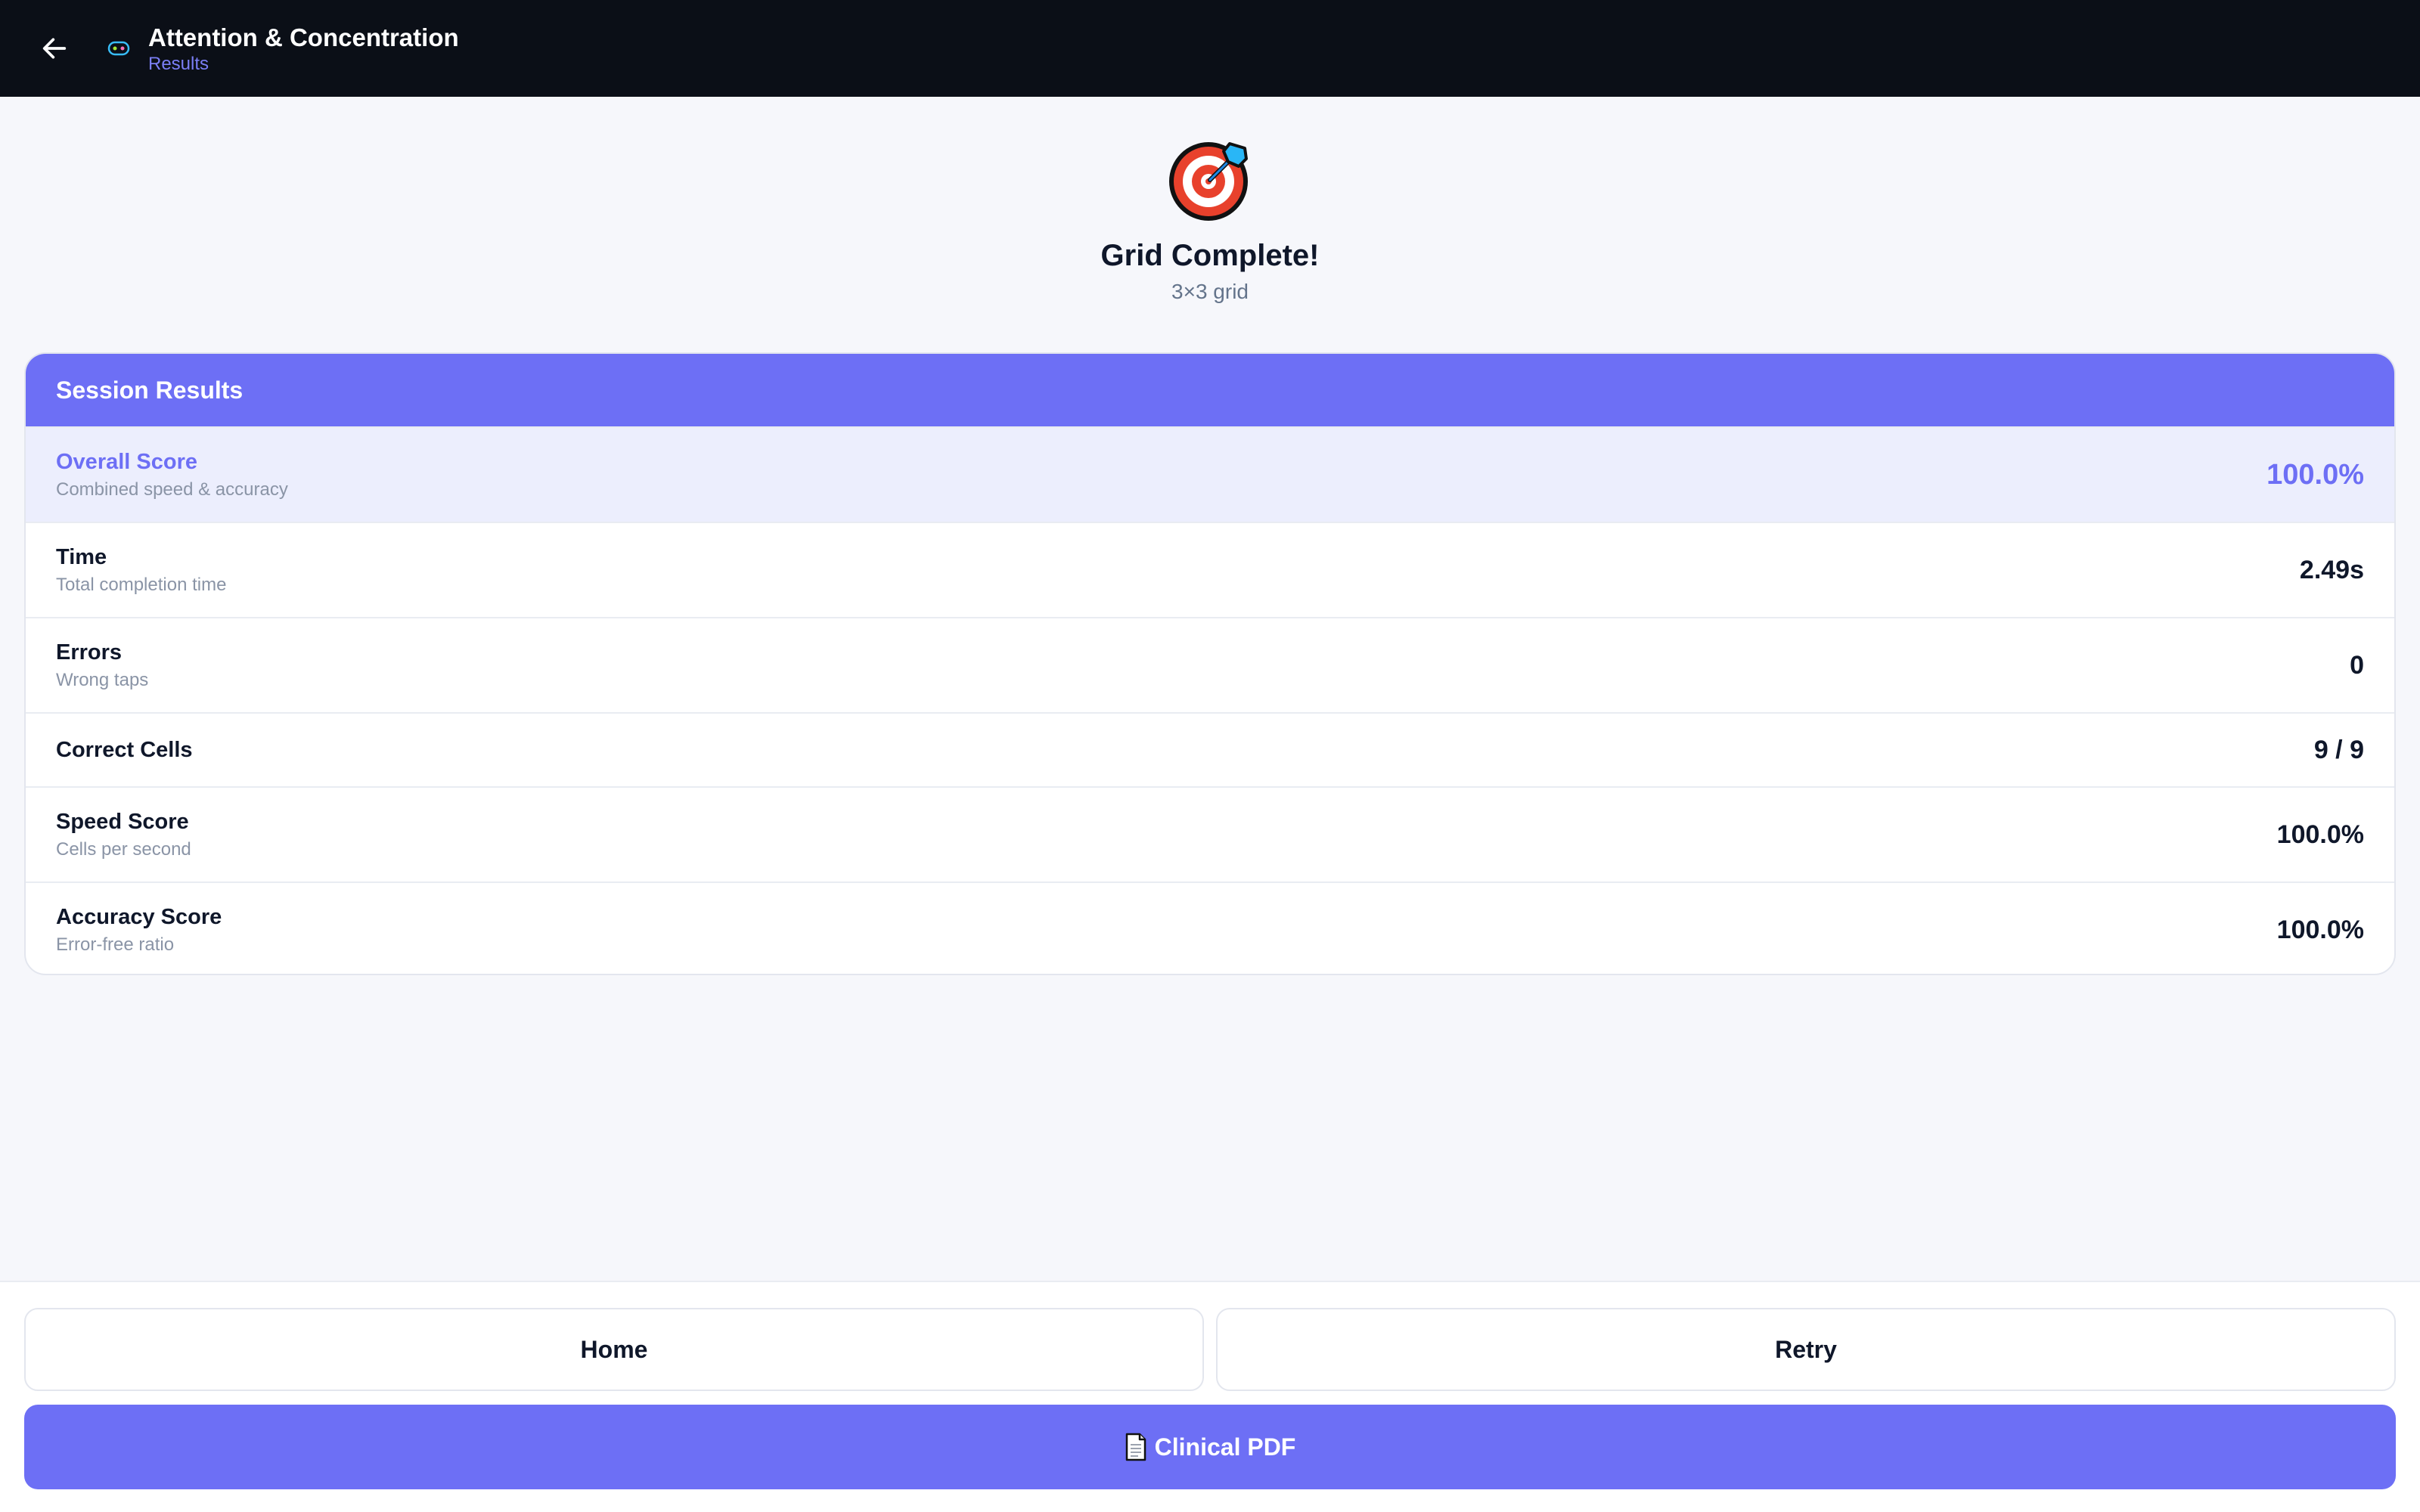 The width and height of the screenshot is (2420, 1512). Describe the element at coordinates (141, 570) in the screenshot. I see `result-row-text: Time Total completion time` at that location.